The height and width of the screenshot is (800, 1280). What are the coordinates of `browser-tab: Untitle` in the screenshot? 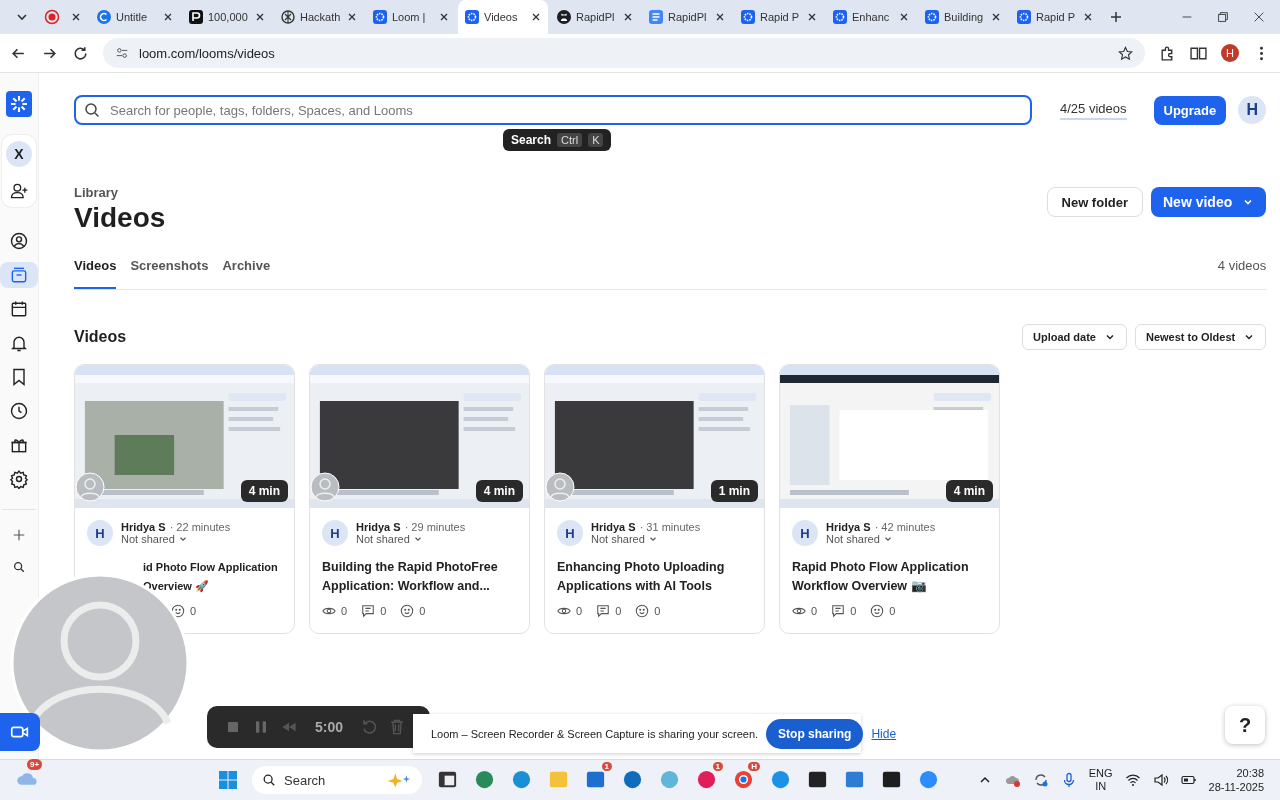 It's located at (135, 17).